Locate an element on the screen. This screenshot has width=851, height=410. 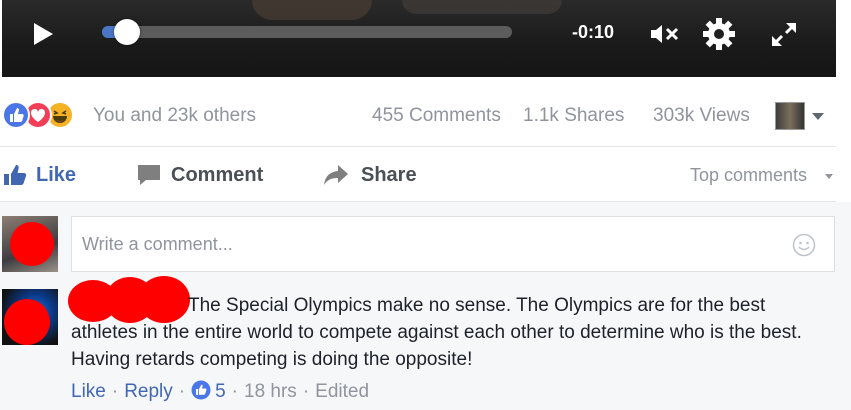
views-count: 303k Views is located at coordinates (701, 115).